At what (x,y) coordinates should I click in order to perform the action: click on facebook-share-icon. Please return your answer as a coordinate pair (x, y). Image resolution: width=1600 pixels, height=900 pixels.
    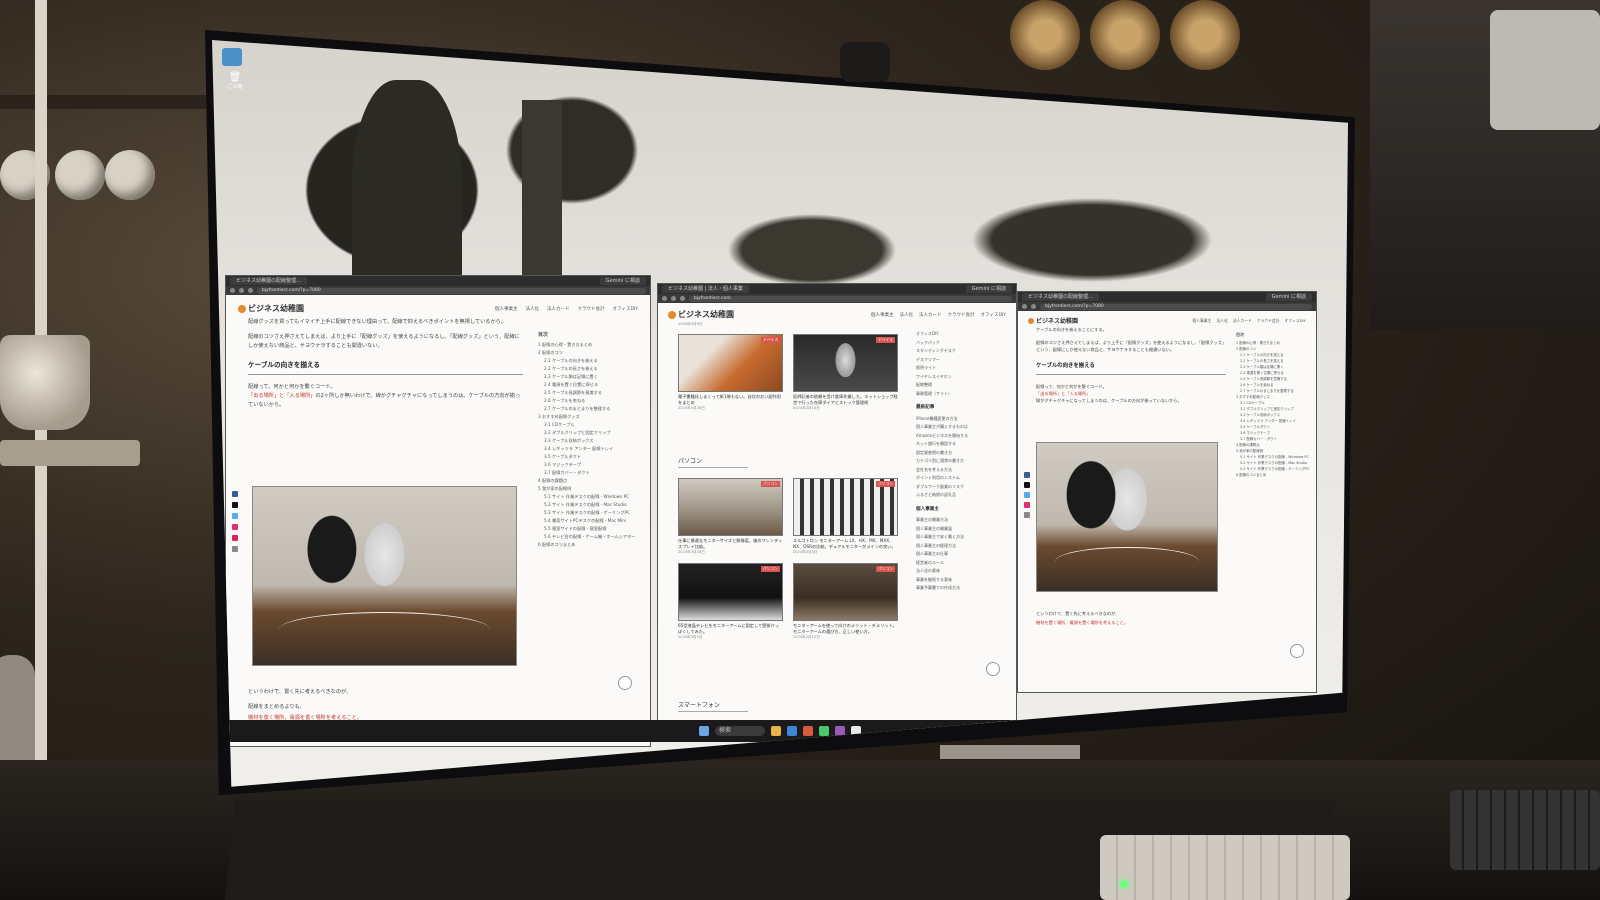
    Looking at the image, I should click on (235, 494).